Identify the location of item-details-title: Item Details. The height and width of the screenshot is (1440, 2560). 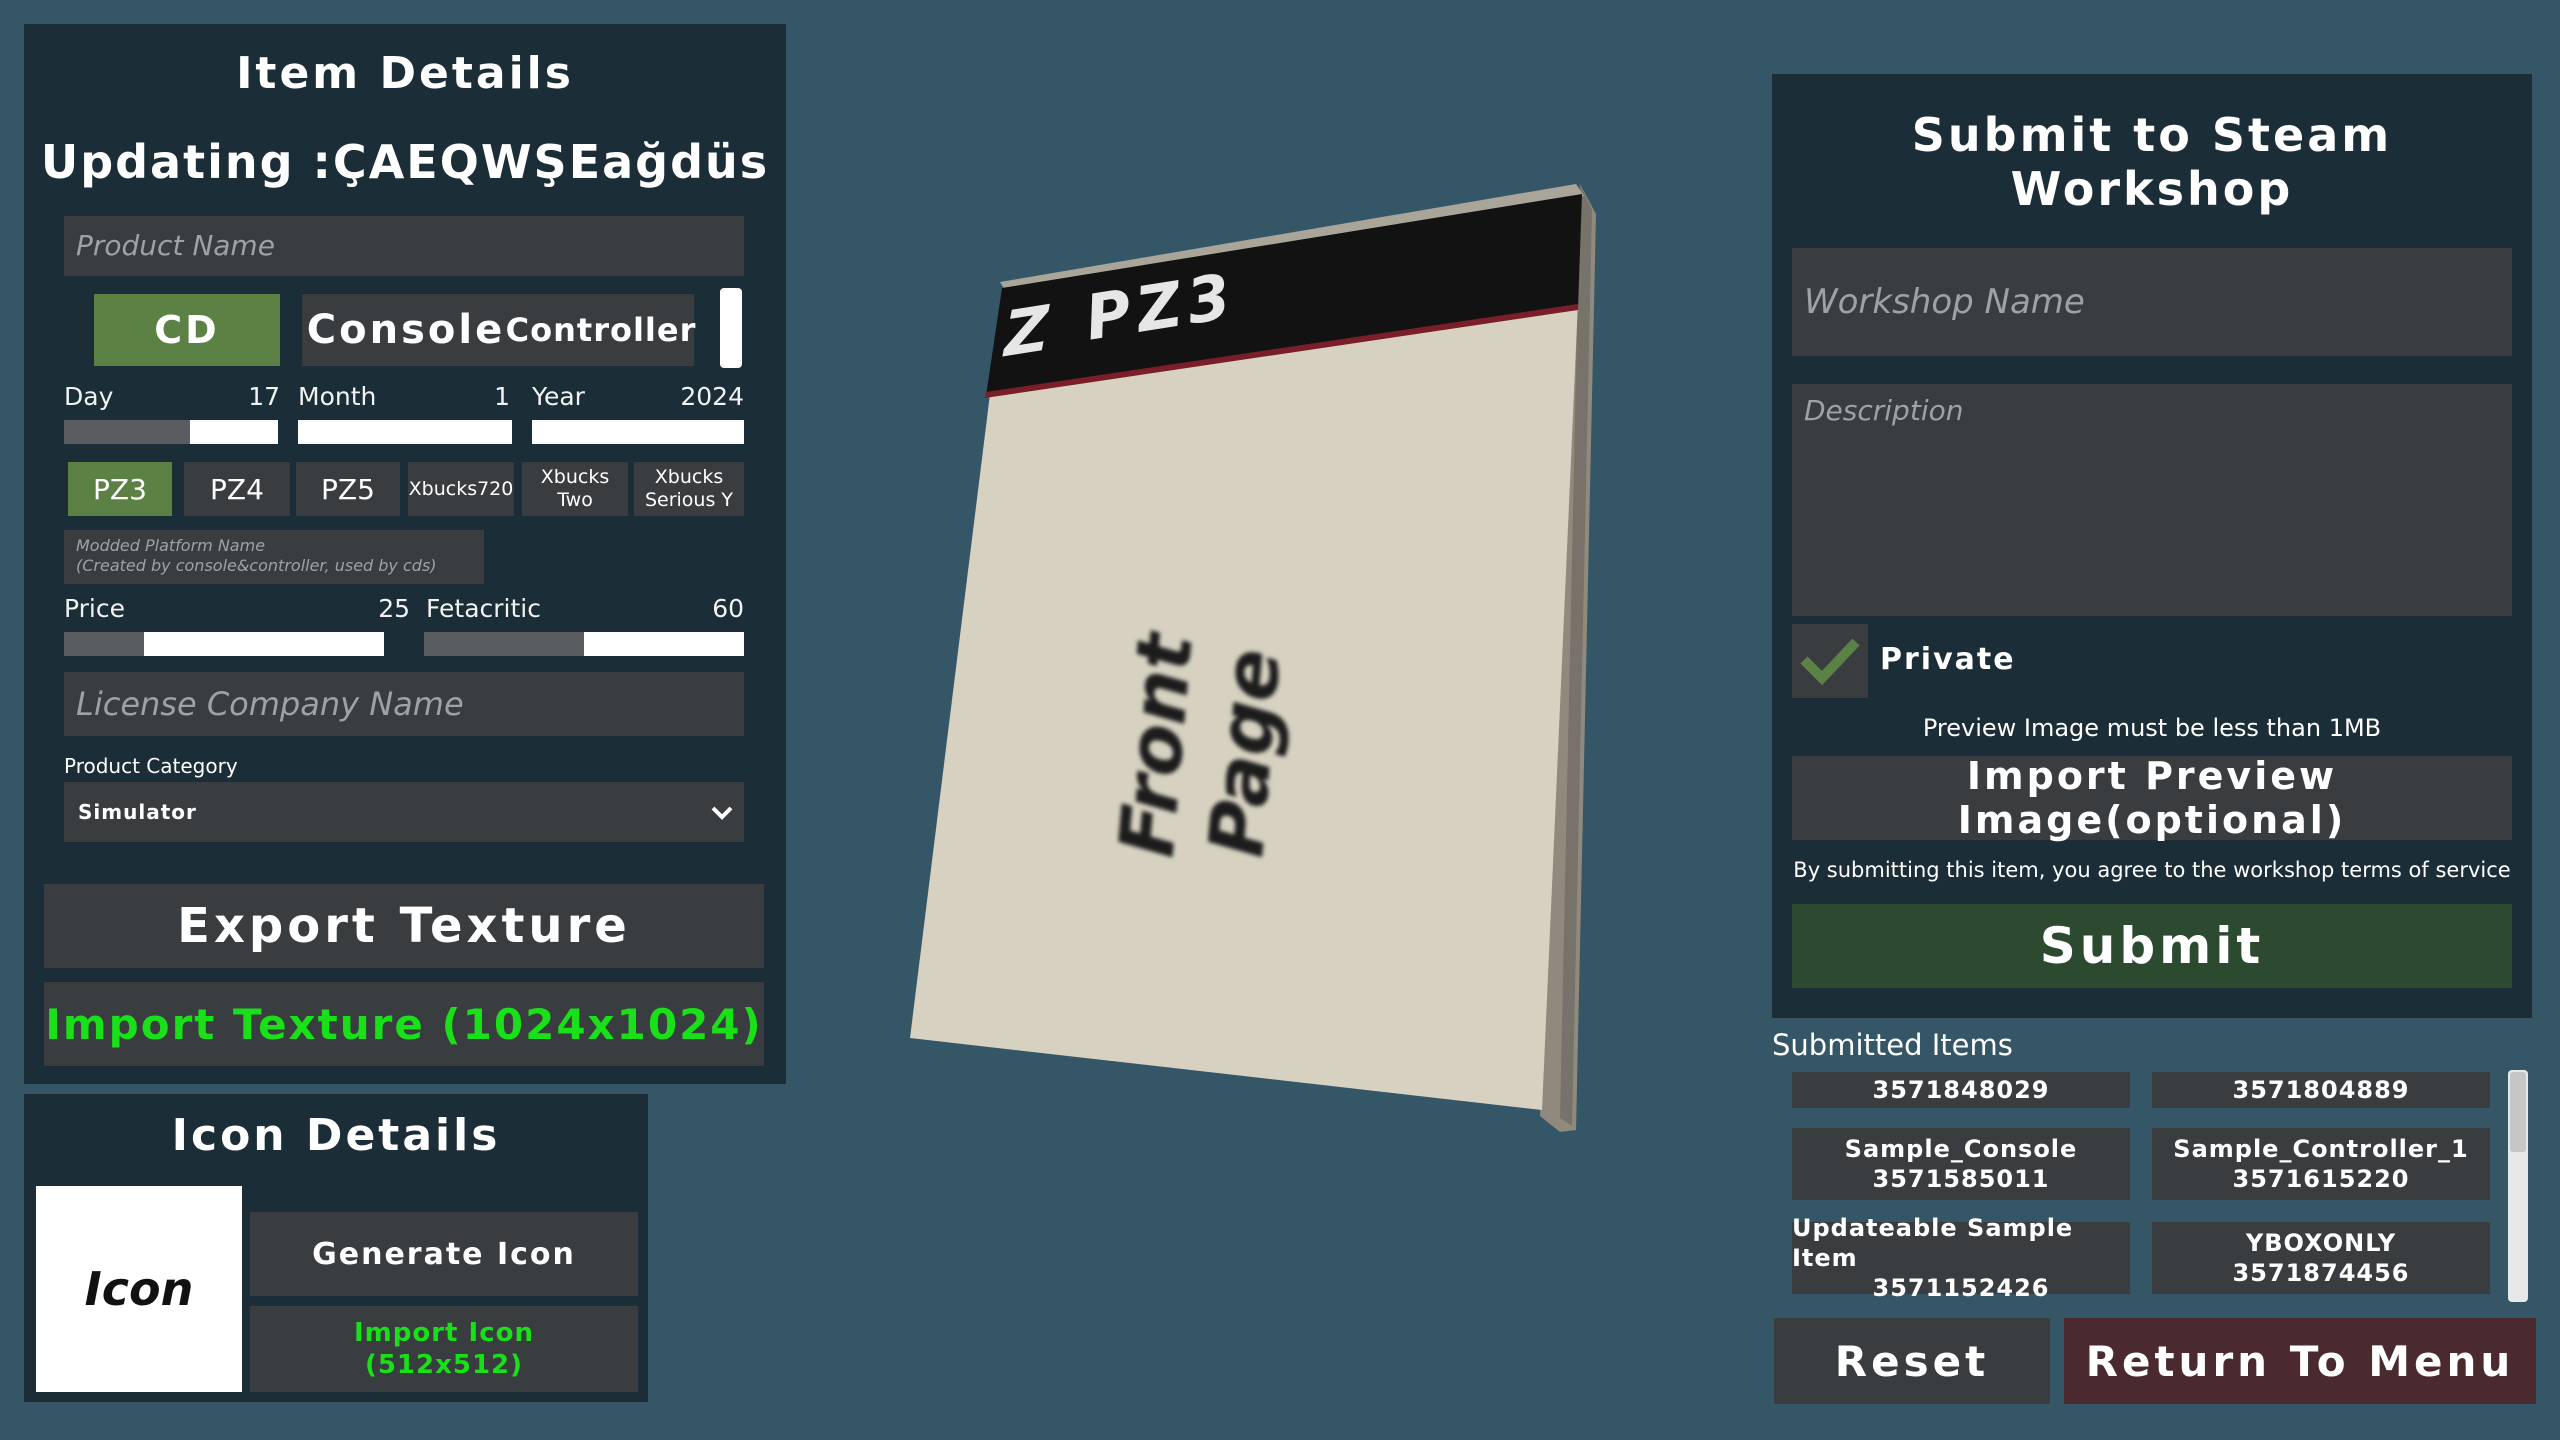
(405, 73).